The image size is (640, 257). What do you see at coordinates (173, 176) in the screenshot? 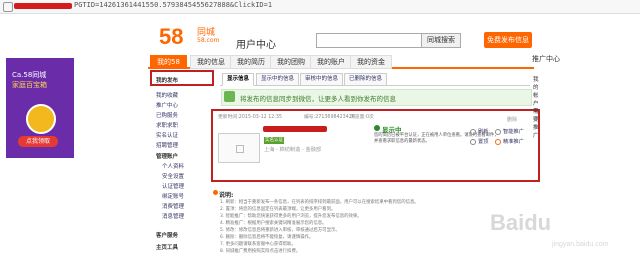
I see `sidebar-item-security: 安全设置` at bounding box center [173, 176].